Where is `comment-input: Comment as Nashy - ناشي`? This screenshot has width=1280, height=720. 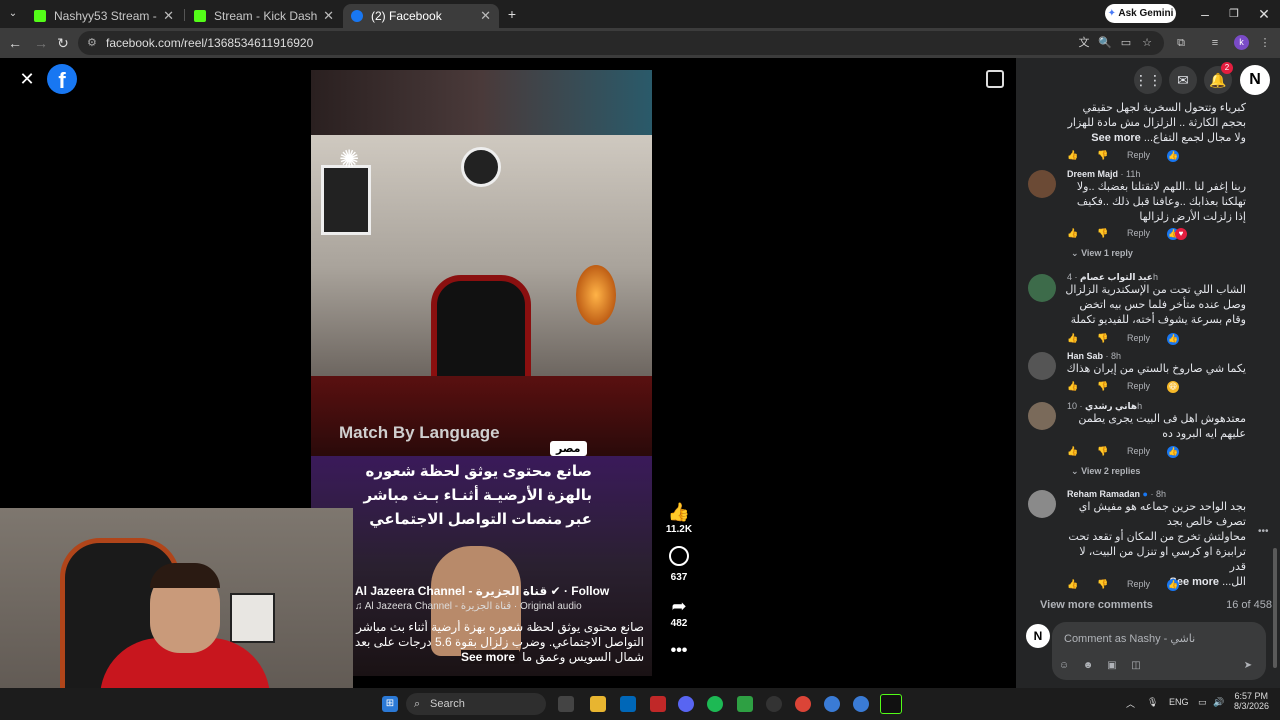 comment-input: Comment as Nashy - ناشي is located at coordinates (1129, 638).